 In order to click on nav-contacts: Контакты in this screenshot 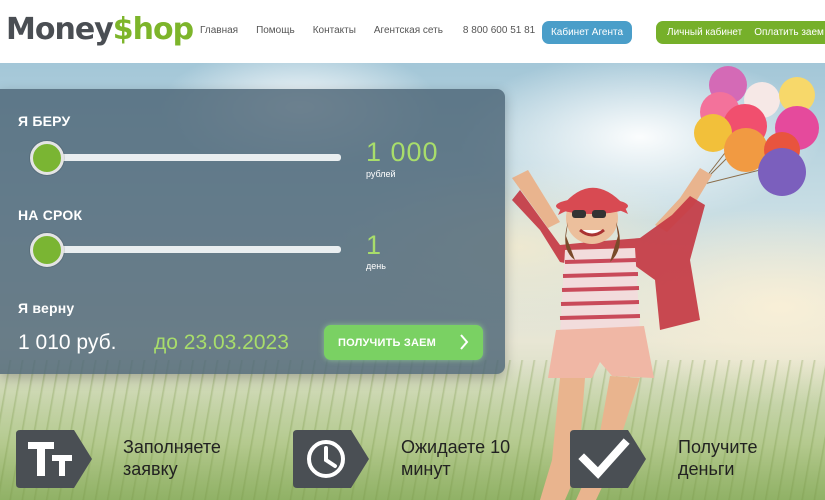, I will do `click(334, 30)`.